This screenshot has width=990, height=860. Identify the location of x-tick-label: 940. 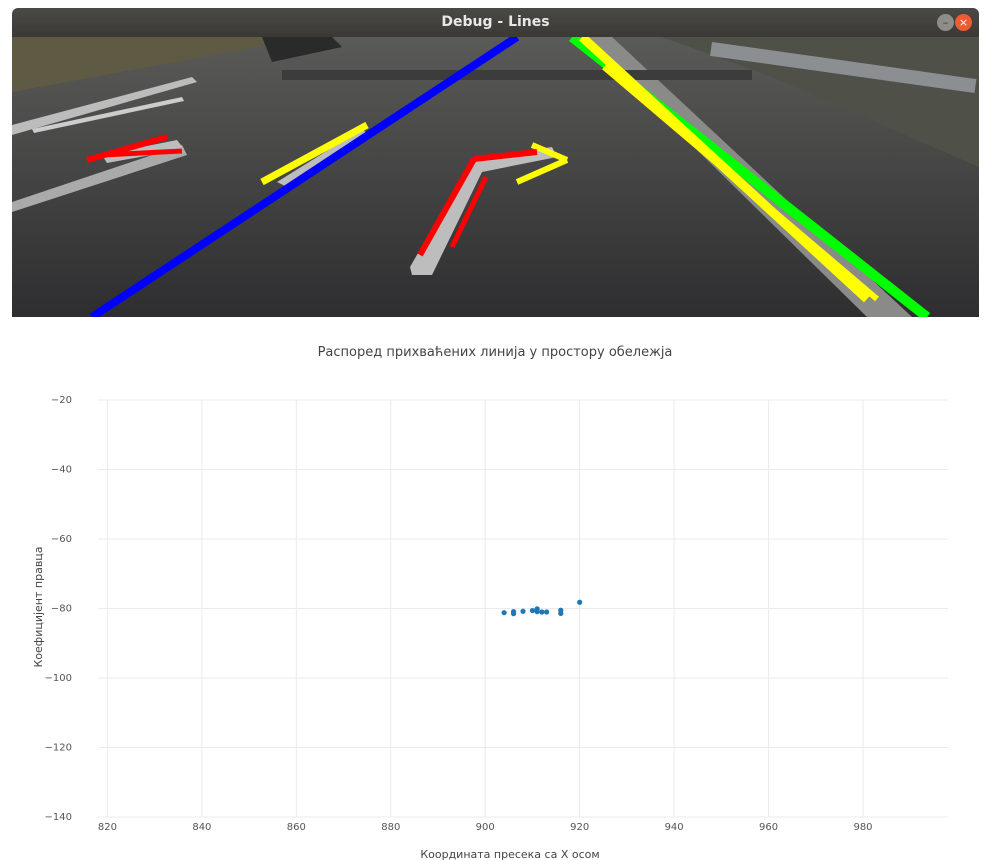
(674, 827).